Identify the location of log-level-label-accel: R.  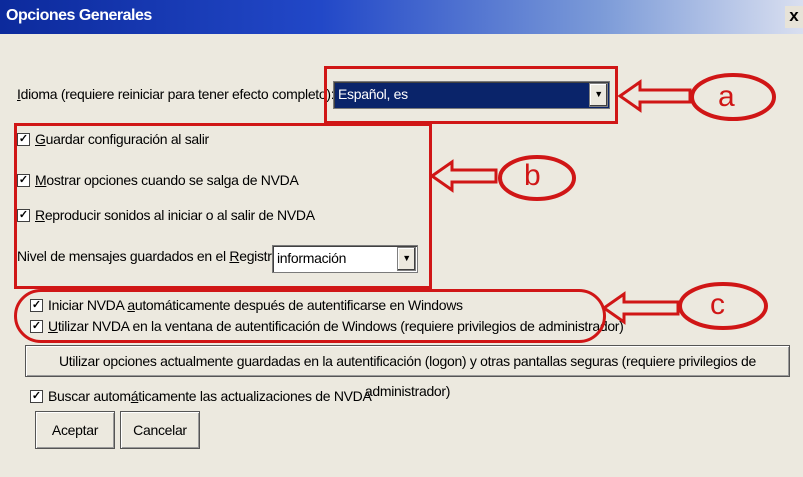
(234, 256).